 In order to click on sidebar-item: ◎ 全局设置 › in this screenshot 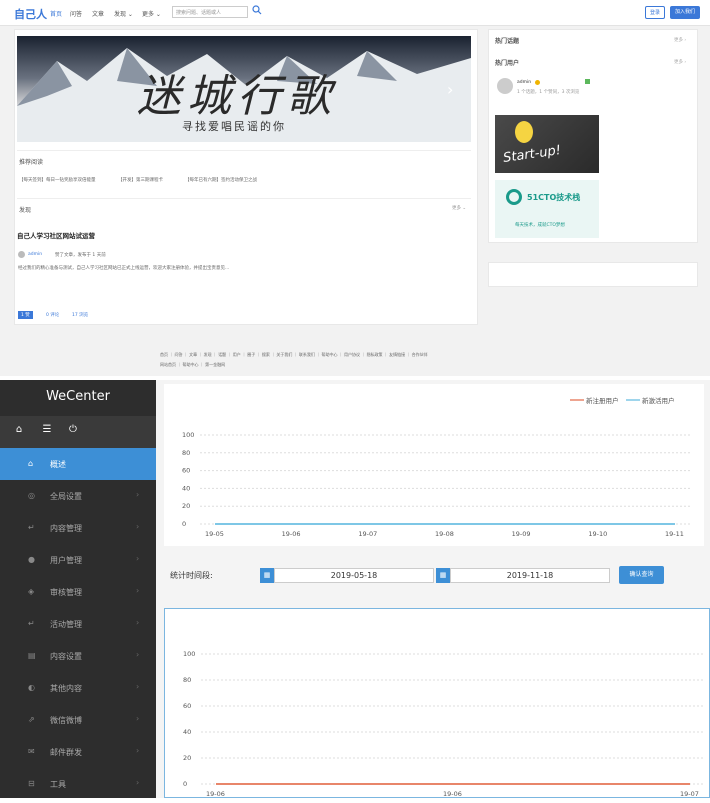, I will do `click(78, 496)`.